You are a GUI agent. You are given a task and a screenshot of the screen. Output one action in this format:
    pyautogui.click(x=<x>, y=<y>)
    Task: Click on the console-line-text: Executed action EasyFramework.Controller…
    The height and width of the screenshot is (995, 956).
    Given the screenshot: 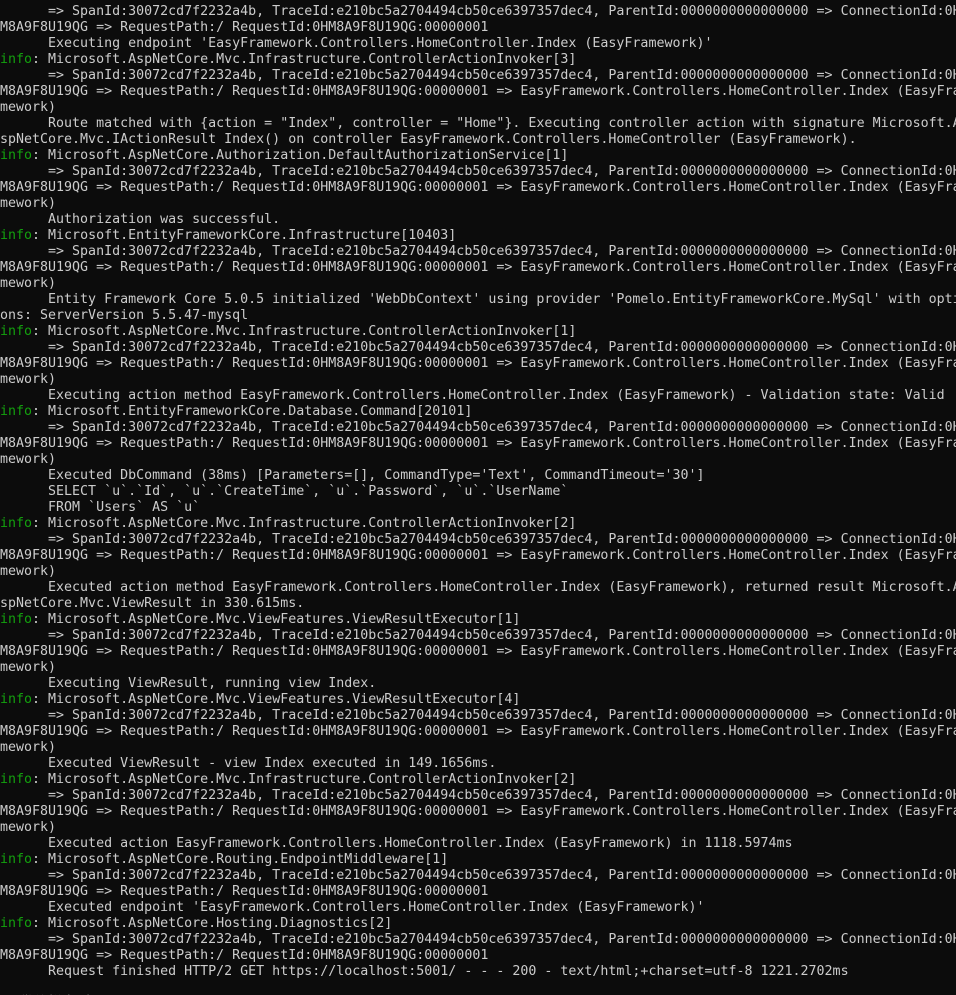 What is the action you would take?
    pyautogui.click(x=396, y=843)
    